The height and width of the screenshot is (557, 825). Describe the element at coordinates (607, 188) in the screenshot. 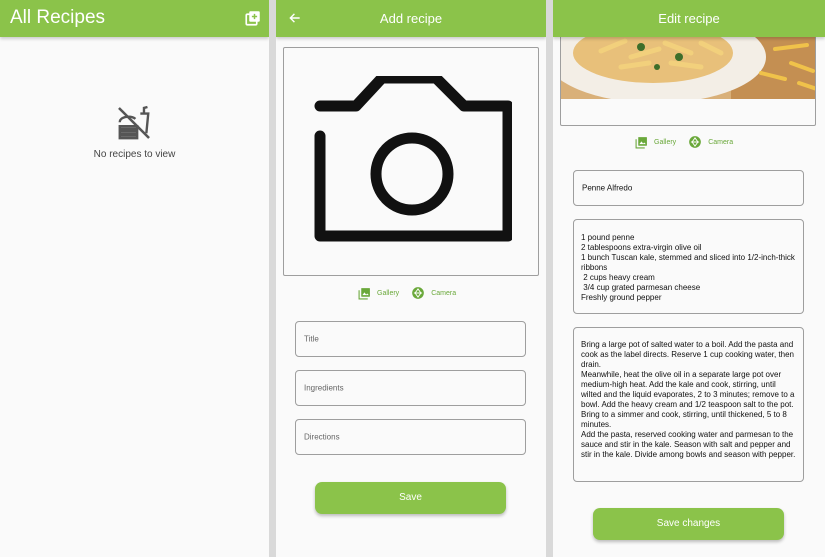

I see `title-value: Penne Alfredo` at that location.